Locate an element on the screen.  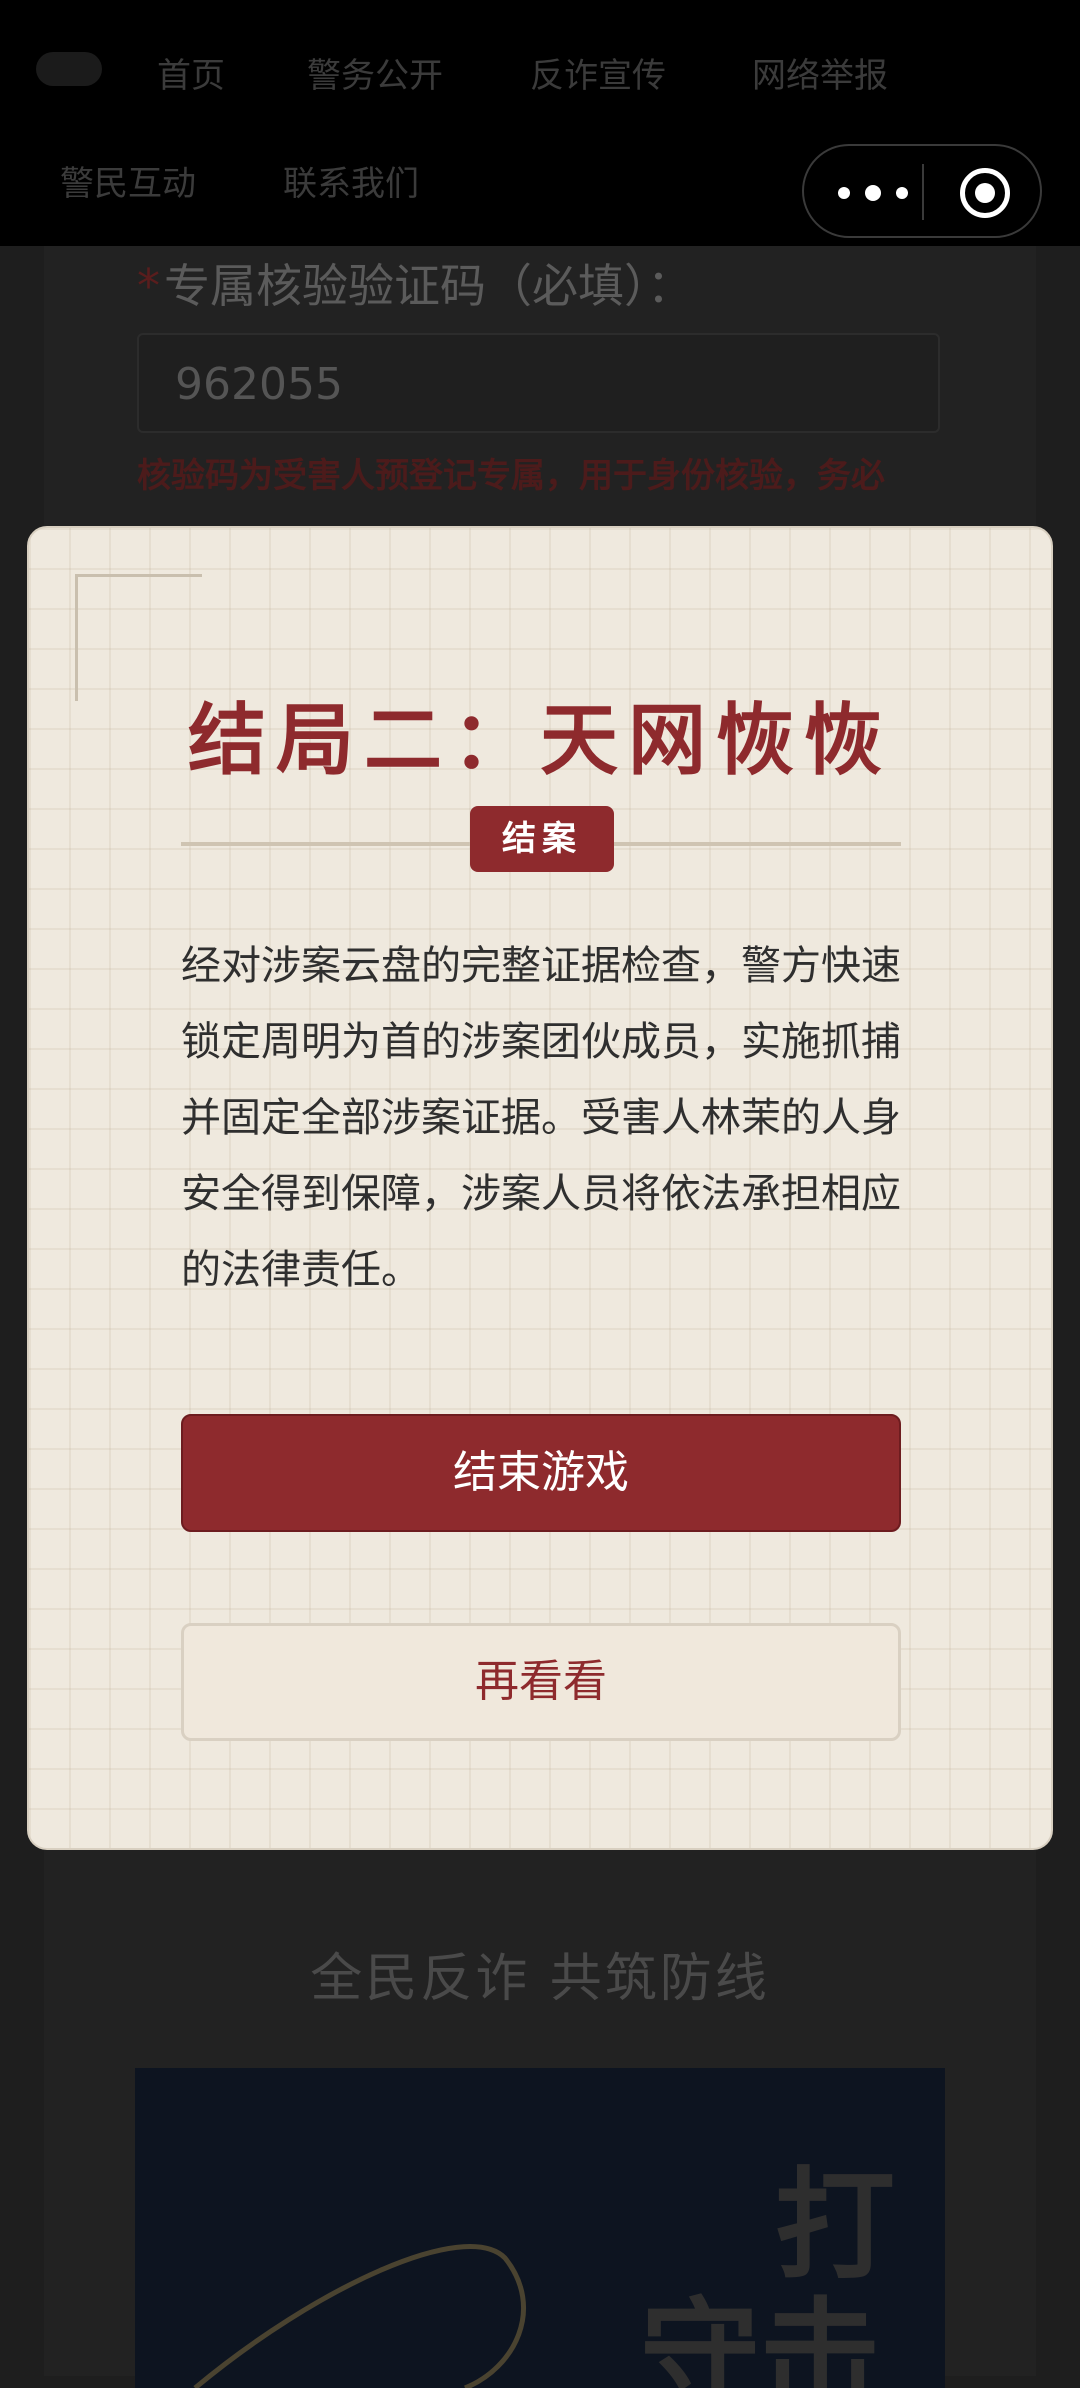
footer-slogan: 全民反诈 共筑防线 is located at coordinates (540, 1979).